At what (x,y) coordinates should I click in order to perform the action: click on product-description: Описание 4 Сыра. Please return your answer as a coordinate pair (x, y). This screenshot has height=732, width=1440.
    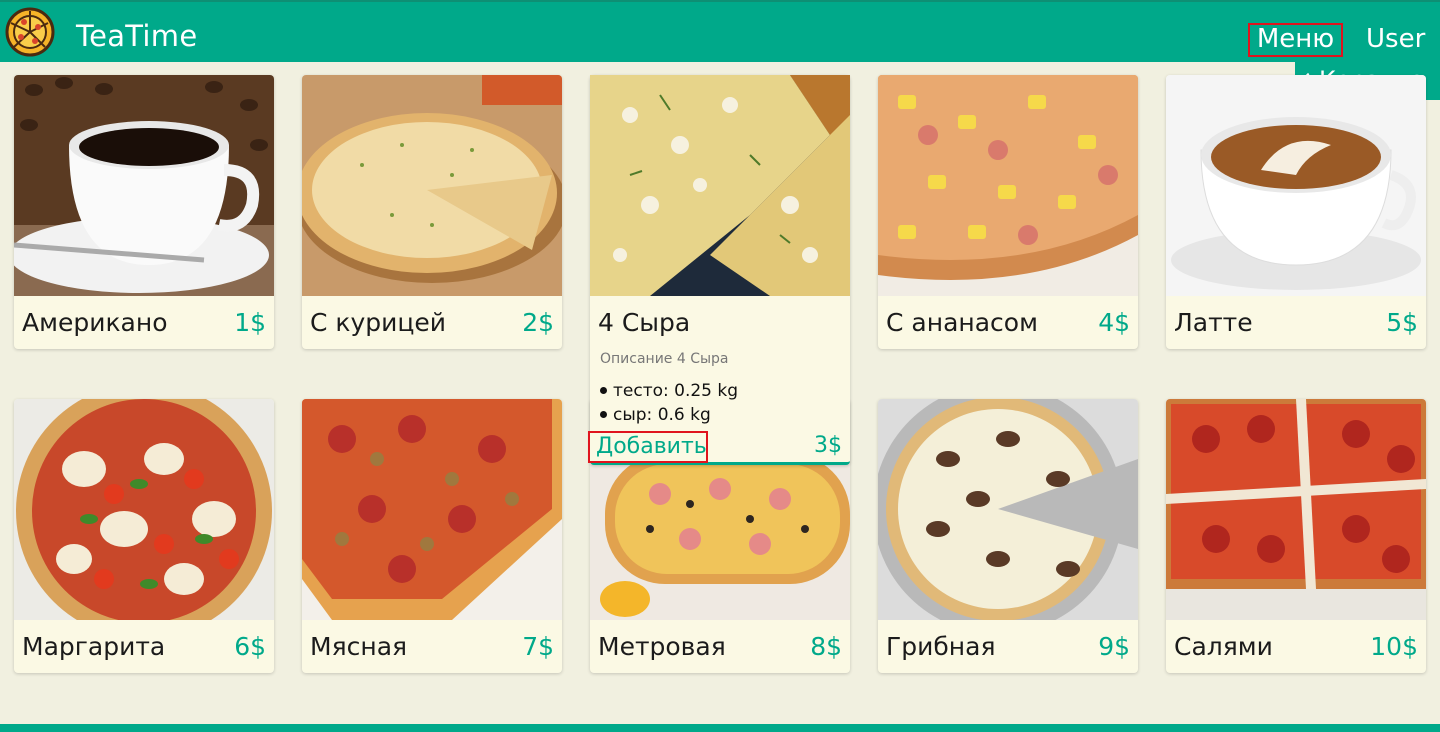
    Looking at the image, I should click on (664, 359).